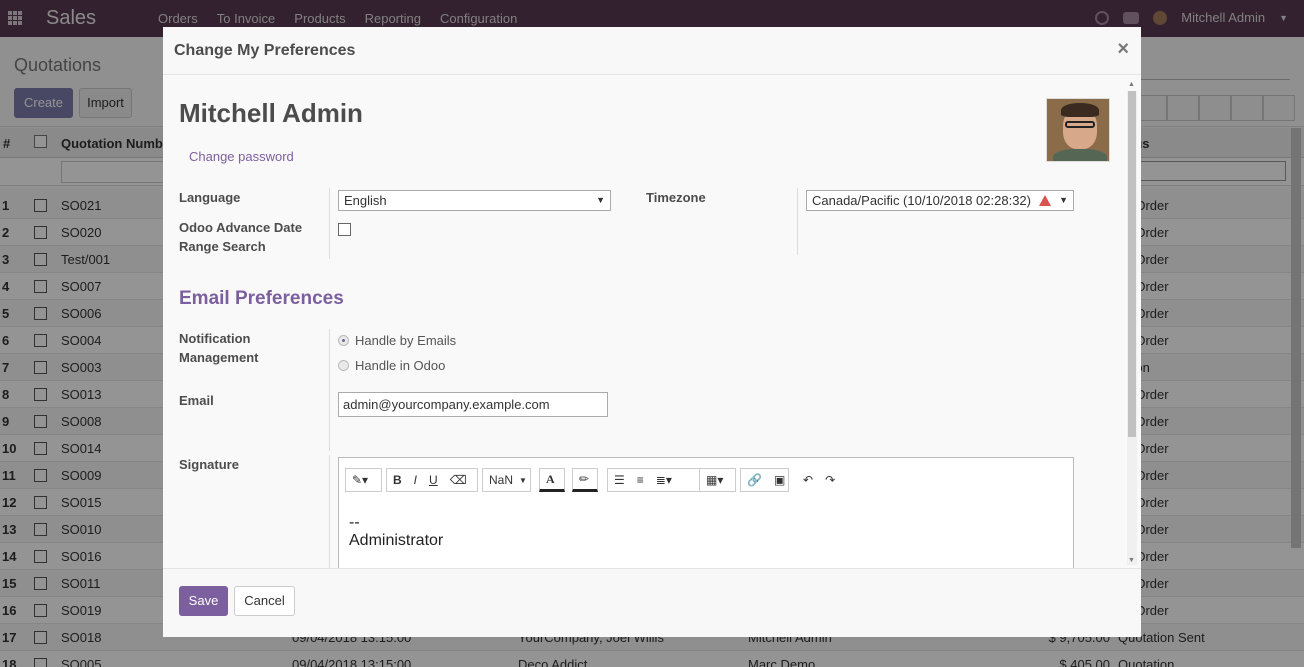 Image resolution: width=1304 pixels, height=667 pixels. I want to click on close-icon: ×, so click(1123, 49).